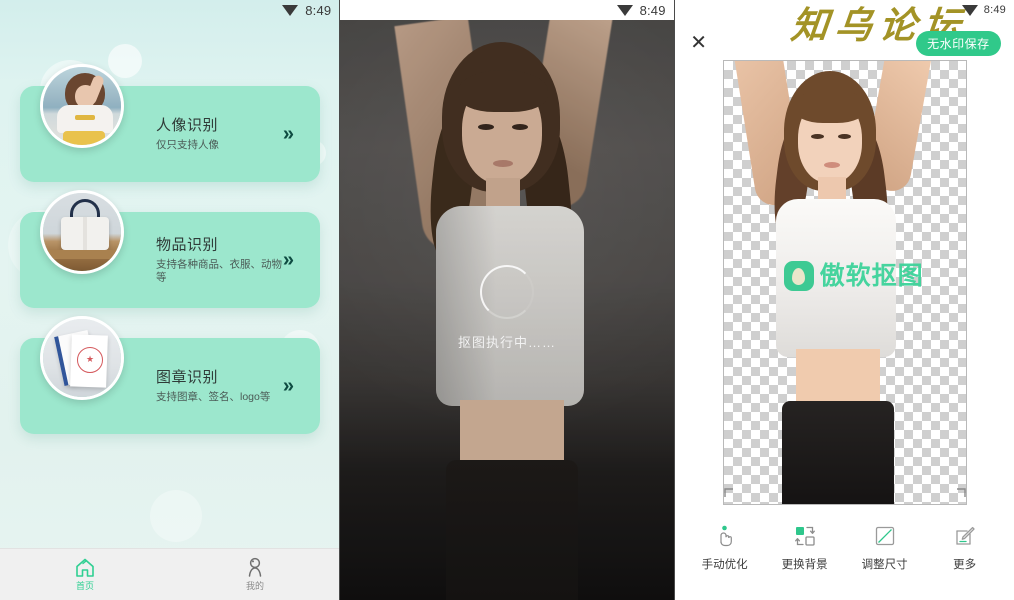  I want to click on card-object-recognition: 物品识别 支持各种商品、衣服、动物等 », so click(170, 249).